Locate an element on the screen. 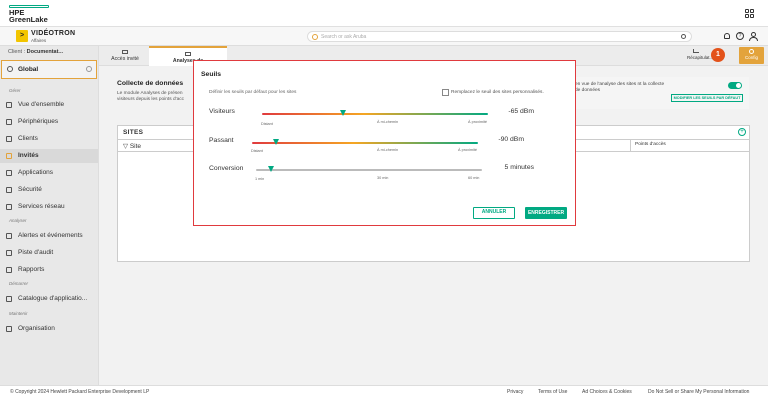  aruba-search-icon is located at coordinates (315, 37).